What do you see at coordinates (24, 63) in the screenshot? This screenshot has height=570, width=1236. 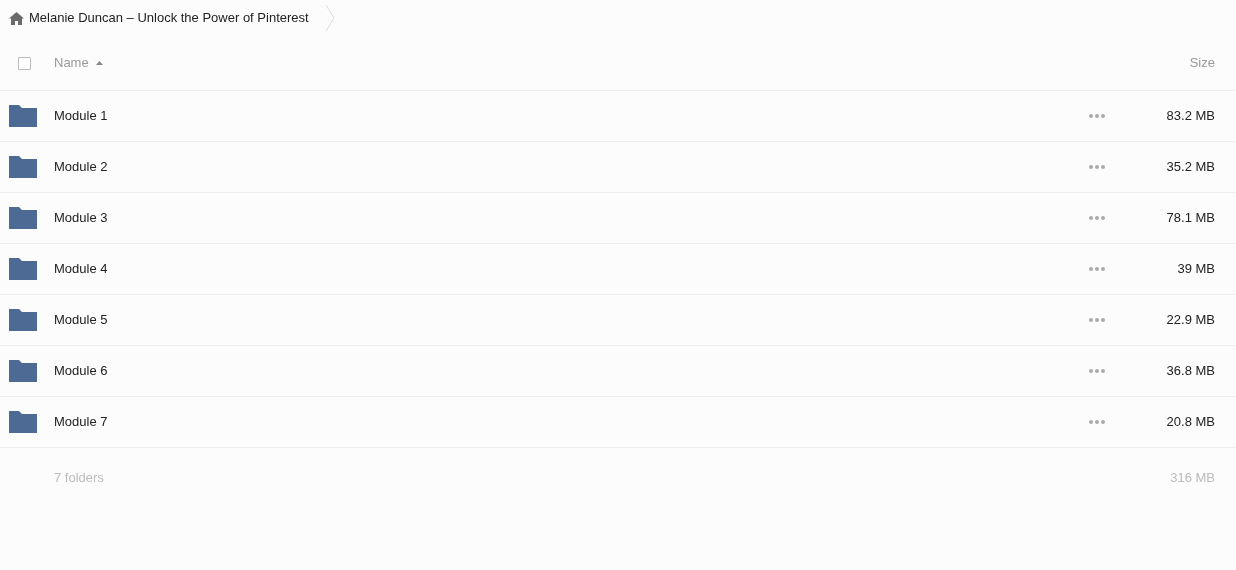 I see `select-all-checkbox` at bounding box center [24, 63].